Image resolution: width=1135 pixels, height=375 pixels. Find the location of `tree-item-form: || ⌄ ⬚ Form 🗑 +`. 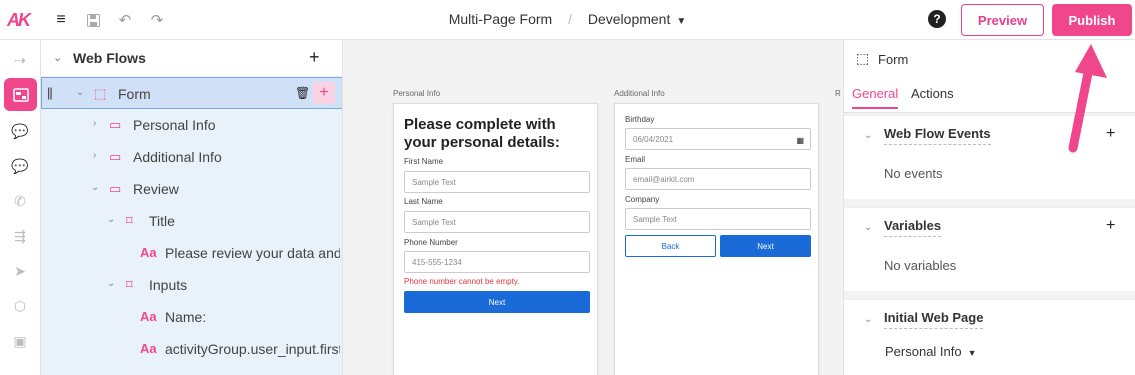

tree-item-form: || ⌄ ⬚ Form 🗑 + is located at coordinates (191, 93).